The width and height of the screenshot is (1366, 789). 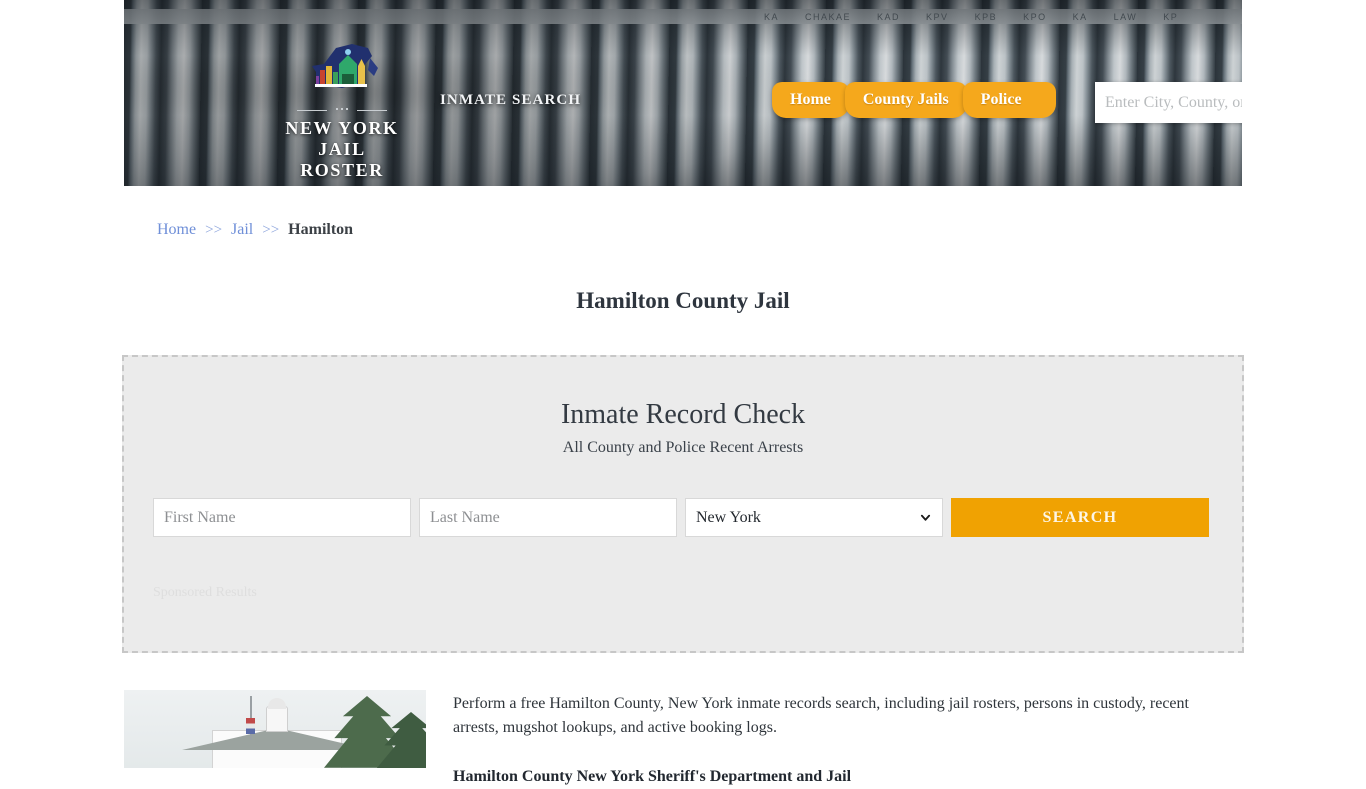 What do you see at coordinates (548, 517) in the screenshot?
I see `last-name-input` at bounding box center [548, 517].